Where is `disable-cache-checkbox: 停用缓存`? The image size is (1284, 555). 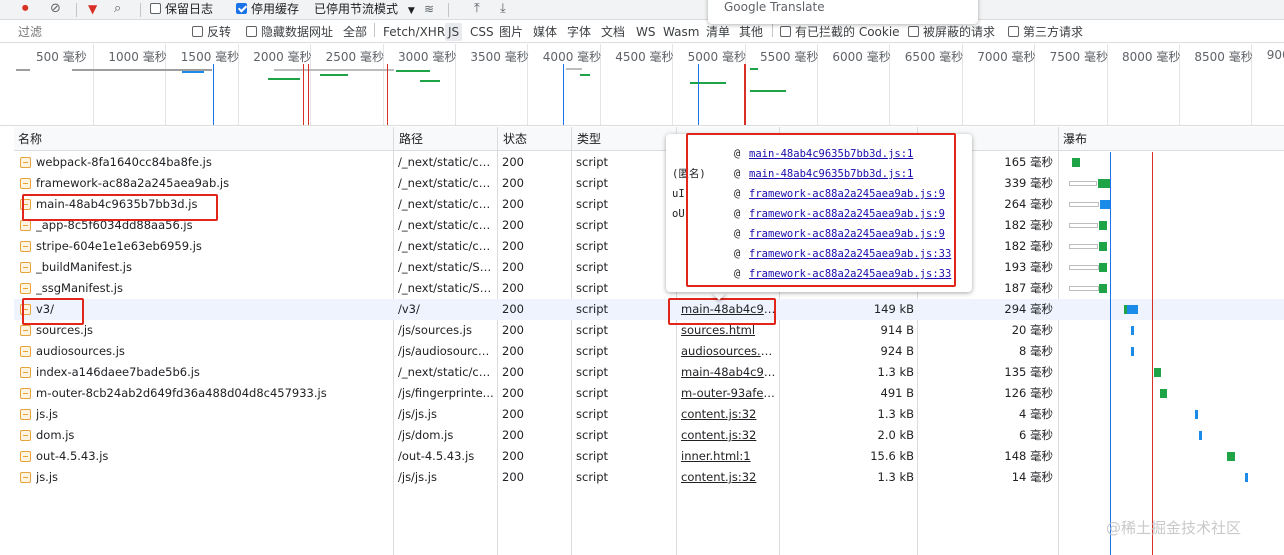 disable-cache-checkbox: 停用缓存 is located at coordinates (267, 10).